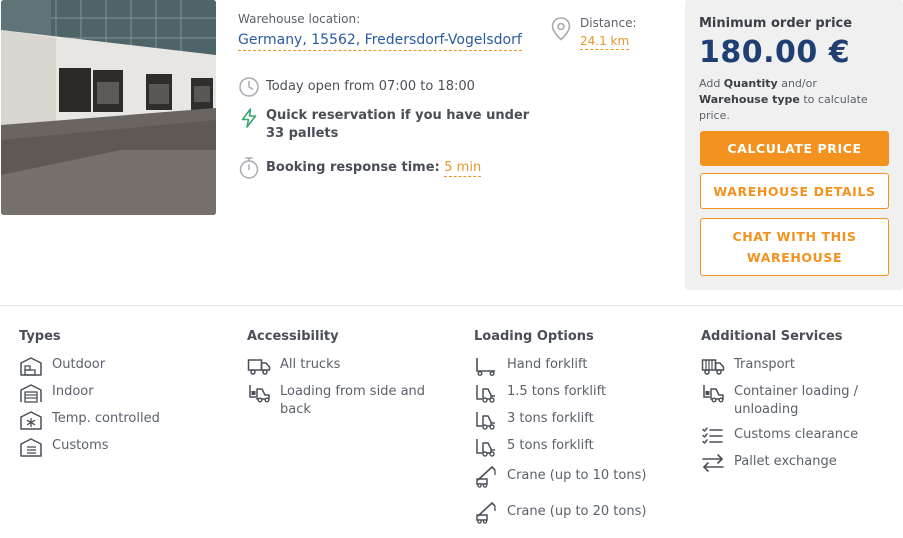  What do you see at coordinates (79, 364) in the screenshot?
I see `type-outdoor-label: Outdoor` at bounding box center [79, 364].